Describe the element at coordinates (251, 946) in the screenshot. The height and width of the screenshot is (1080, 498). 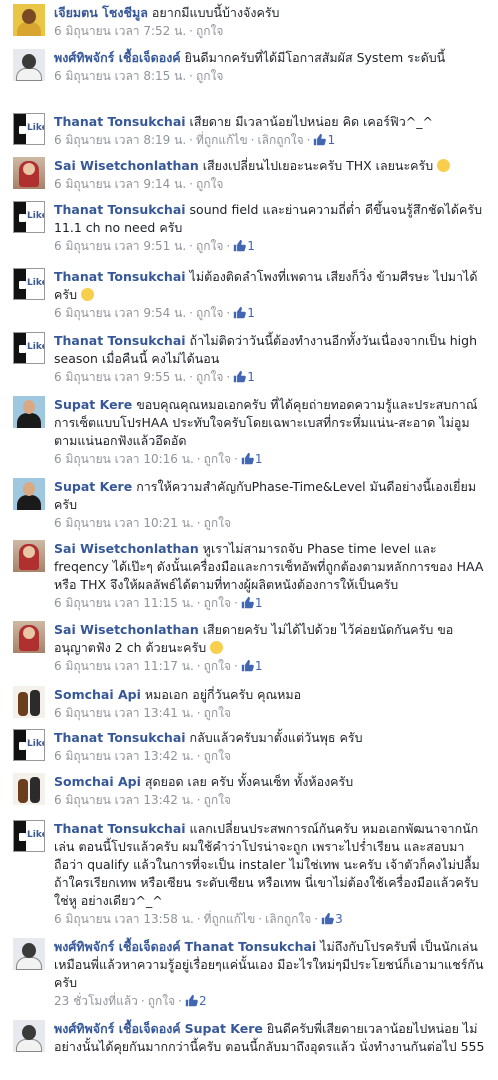
I see `mentioned-user: Thanat Tonsukchai` at that location.